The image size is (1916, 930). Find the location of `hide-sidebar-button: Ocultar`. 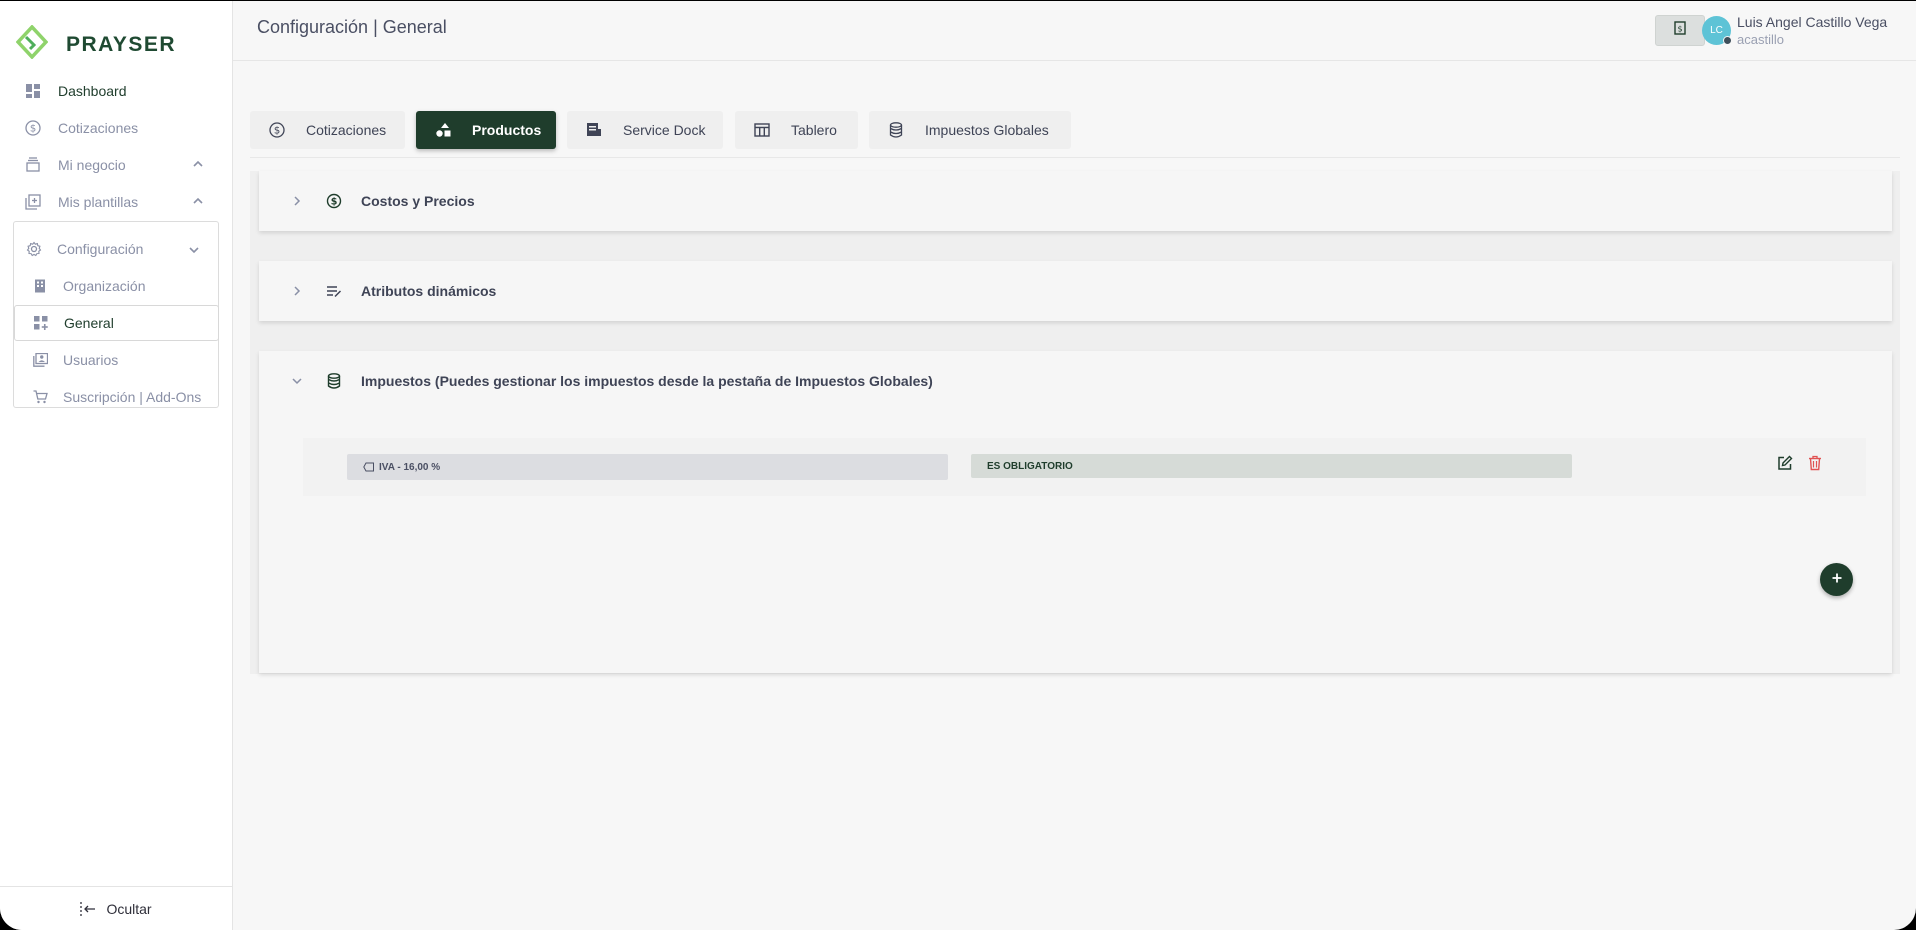

hide-sidebar-button: Ocultar is located at coordinates (116, 908).